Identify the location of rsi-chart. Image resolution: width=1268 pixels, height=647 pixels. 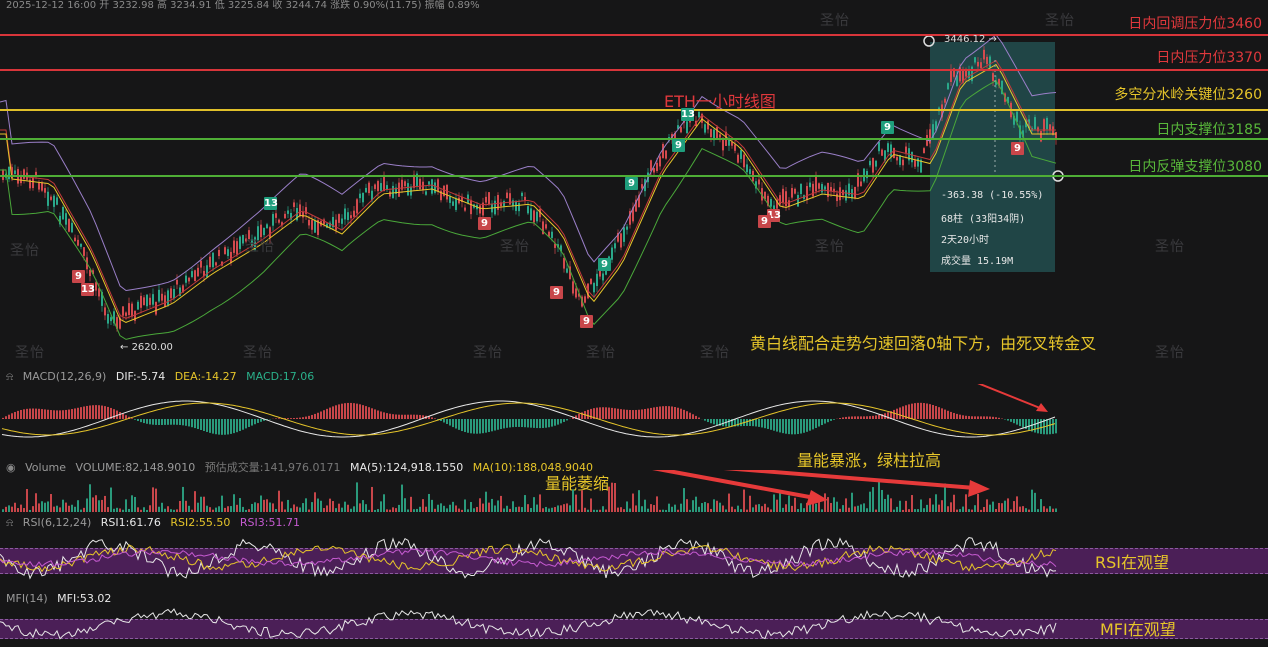
(634, 558).